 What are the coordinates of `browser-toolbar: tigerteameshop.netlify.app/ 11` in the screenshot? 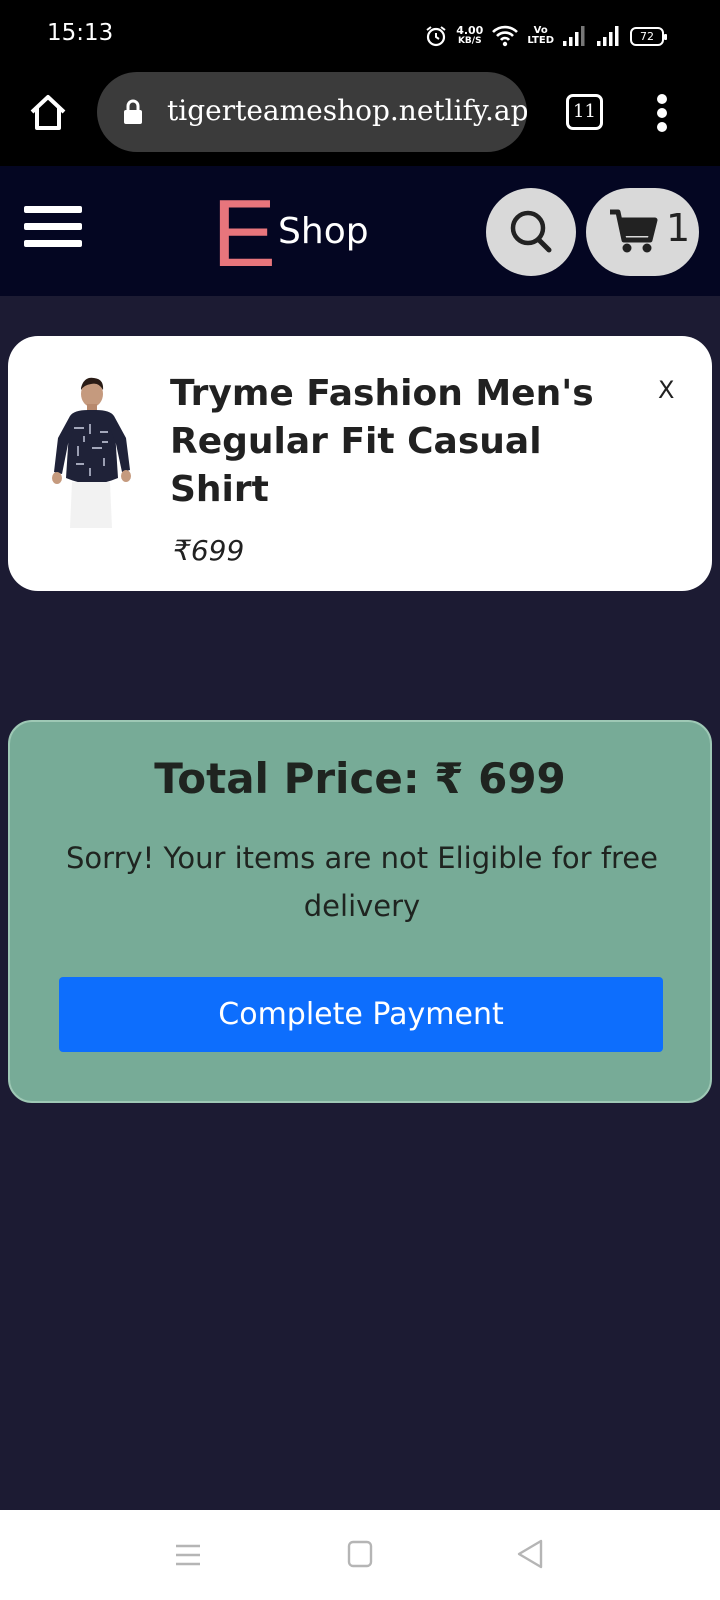 It's located at (360, 118).